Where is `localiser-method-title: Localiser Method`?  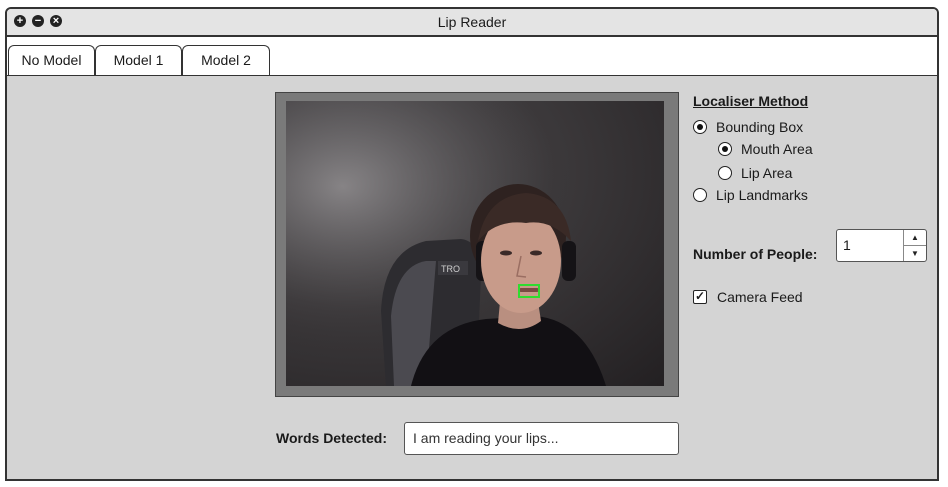
localiser-method-title: Localiser Method is located at coordinates (751, 101).